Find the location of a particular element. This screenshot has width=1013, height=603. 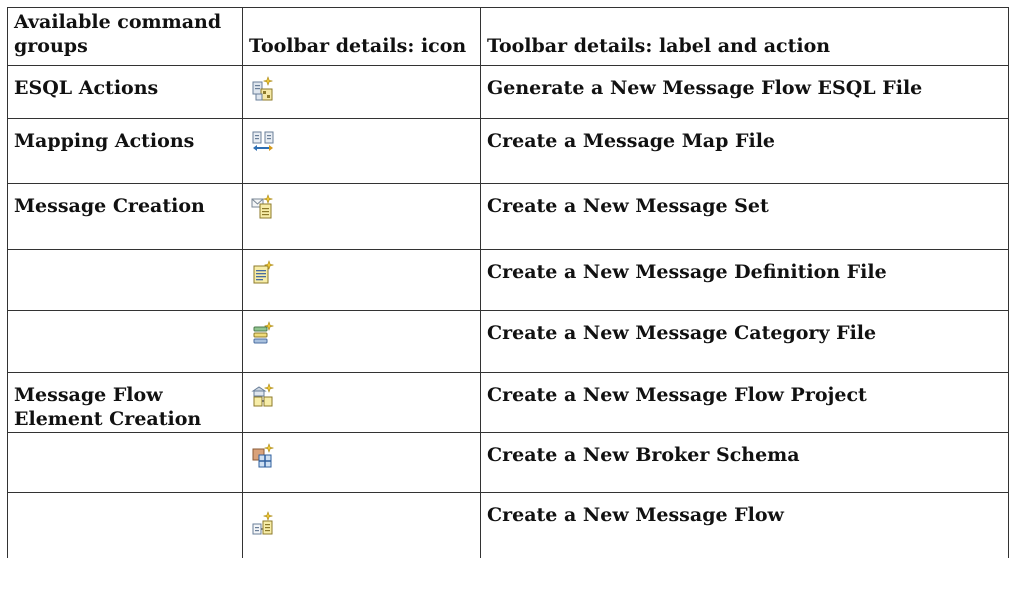

header-available-command-groups: Available command groups is located at coordinates (125, 36).